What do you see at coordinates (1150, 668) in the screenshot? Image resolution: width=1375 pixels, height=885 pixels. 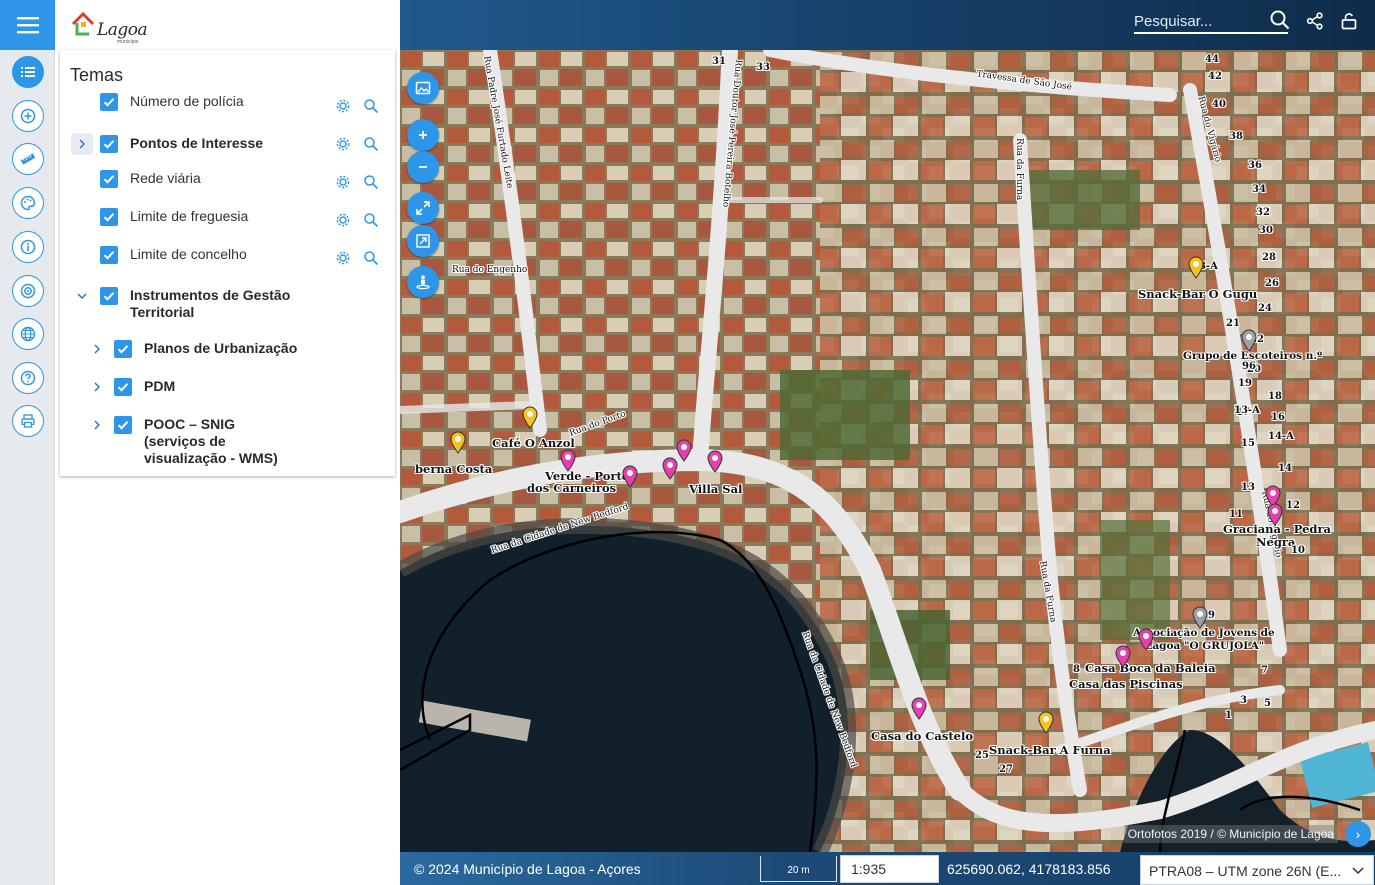 I see `poi-label: Casa Boca da Baleia` at bounding box center [1150, 668].